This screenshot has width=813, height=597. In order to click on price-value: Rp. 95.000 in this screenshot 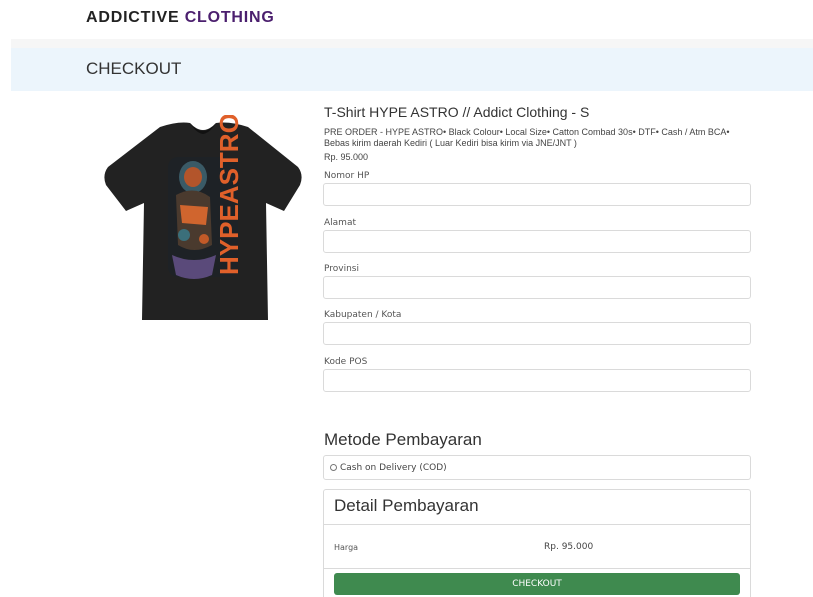, I will do `click(569, 547)`.